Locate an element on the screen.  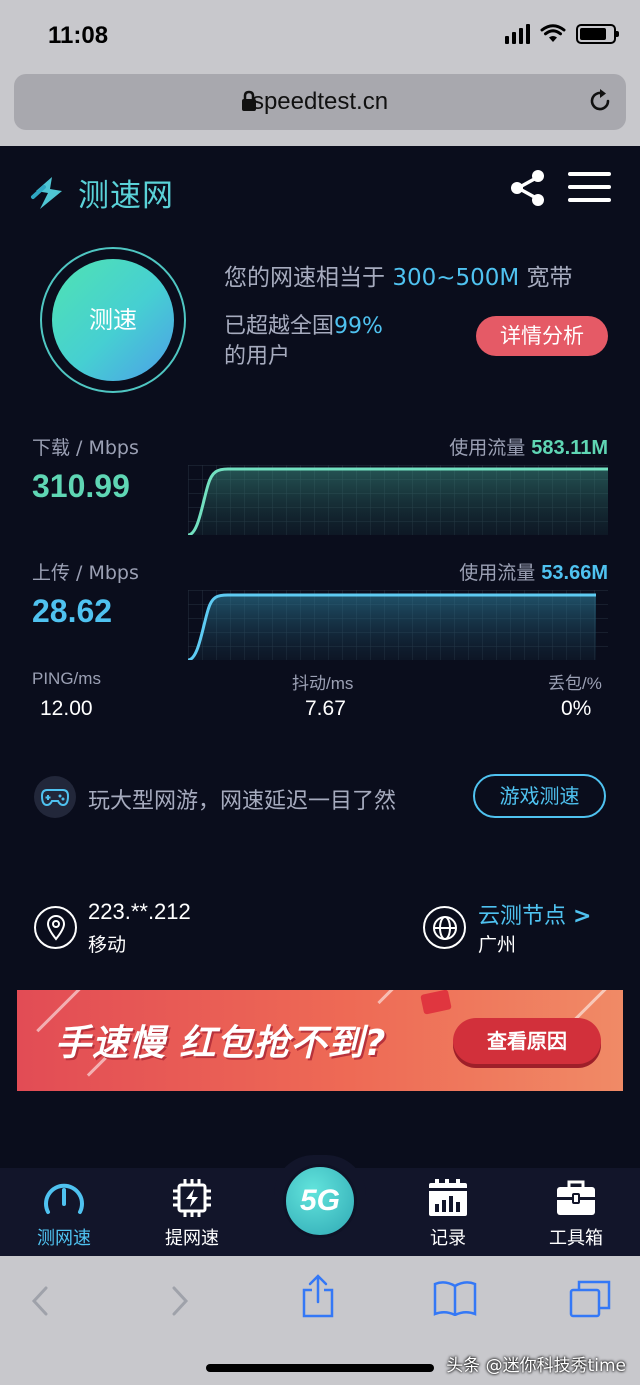
red-envelope-icon is located at coordinates (436, 1002).